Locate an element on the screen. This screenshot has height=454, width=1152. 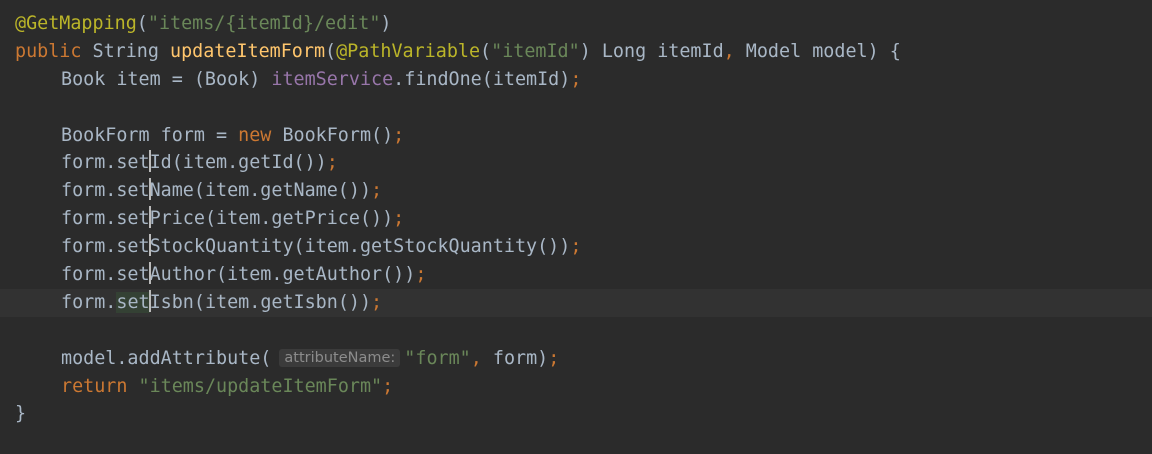
code-line: form.setPrice(item.getPrice()); is located at coordinates (576, 219).